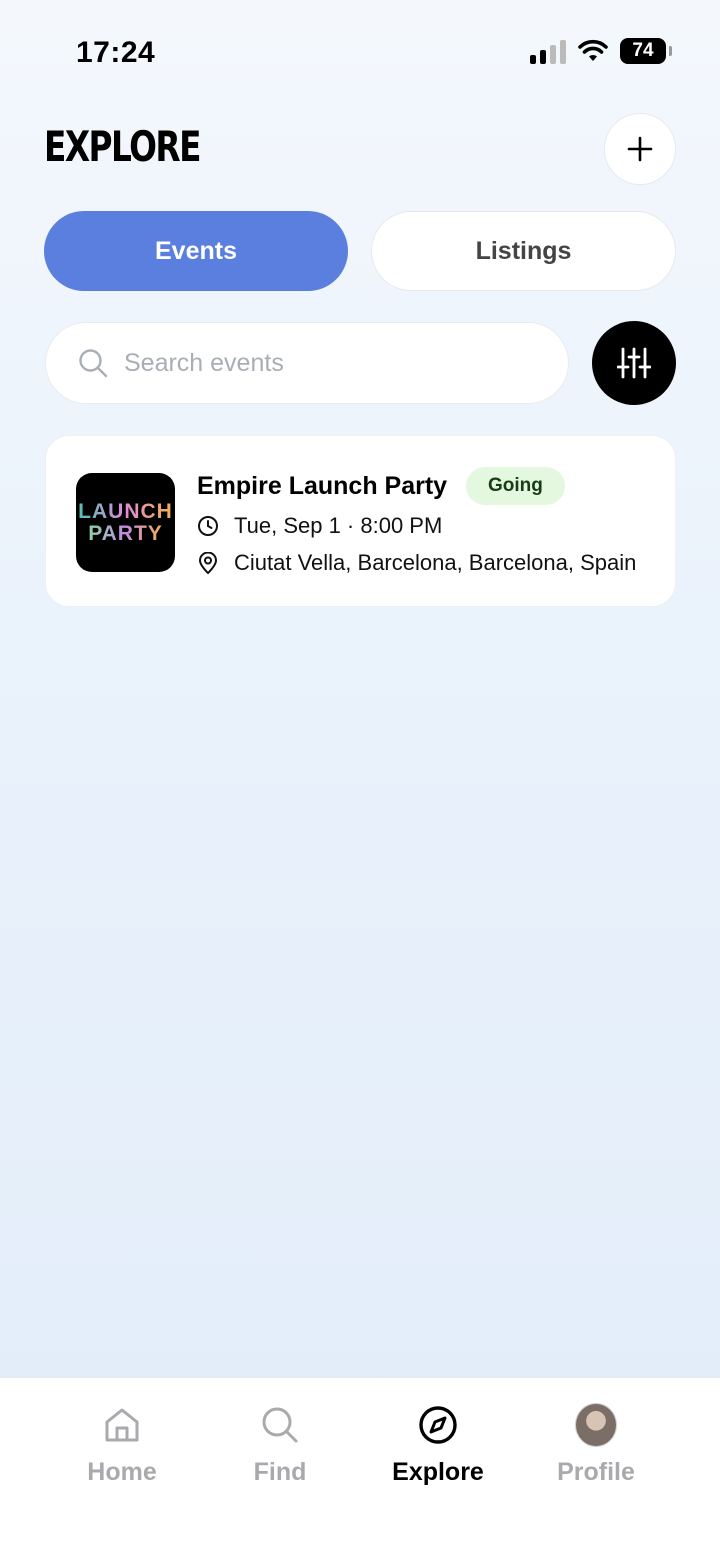 This screenshot has height=1561, width=720. Describe the element at coordinates (122, 1425) in the screenshot. I see `home-icon` at that location.